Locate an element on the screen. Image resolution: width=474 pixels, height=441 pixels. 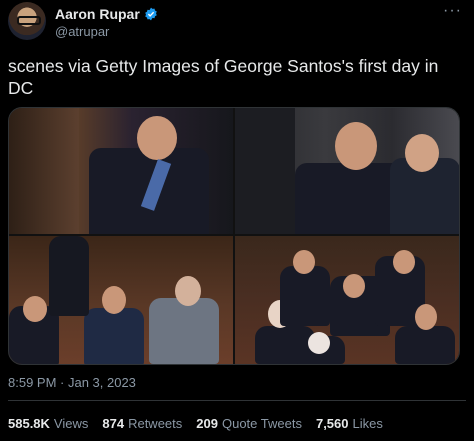
ellipsis-icon: ··· is located at coordinates (452, 11).